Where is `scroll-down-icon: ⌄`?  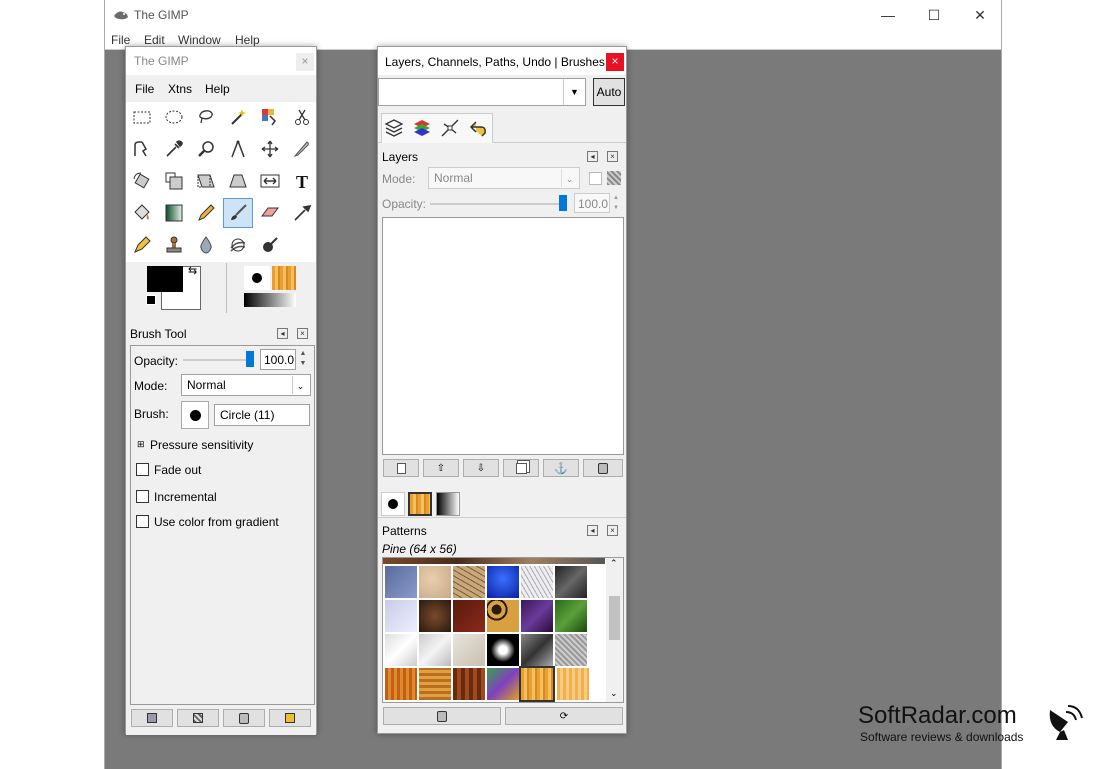 scroll-down-icon: ⌄ is located at coordinates (614, 693).